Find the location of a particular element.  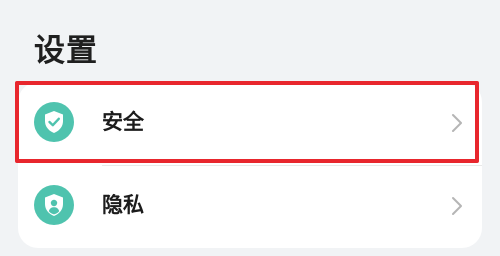

shield-check-icon is located at coordinates (54, 122).